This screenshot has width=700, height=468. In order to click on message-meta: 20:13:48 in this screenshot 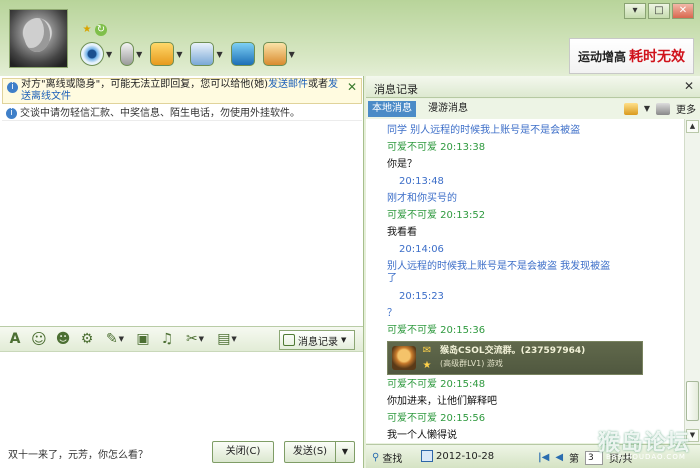, I will do `click(421, 181)`.